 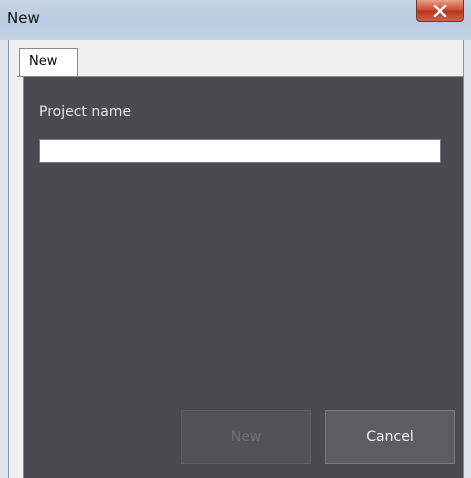 I want to click on title-bar: New, so click(x=235, y=20).